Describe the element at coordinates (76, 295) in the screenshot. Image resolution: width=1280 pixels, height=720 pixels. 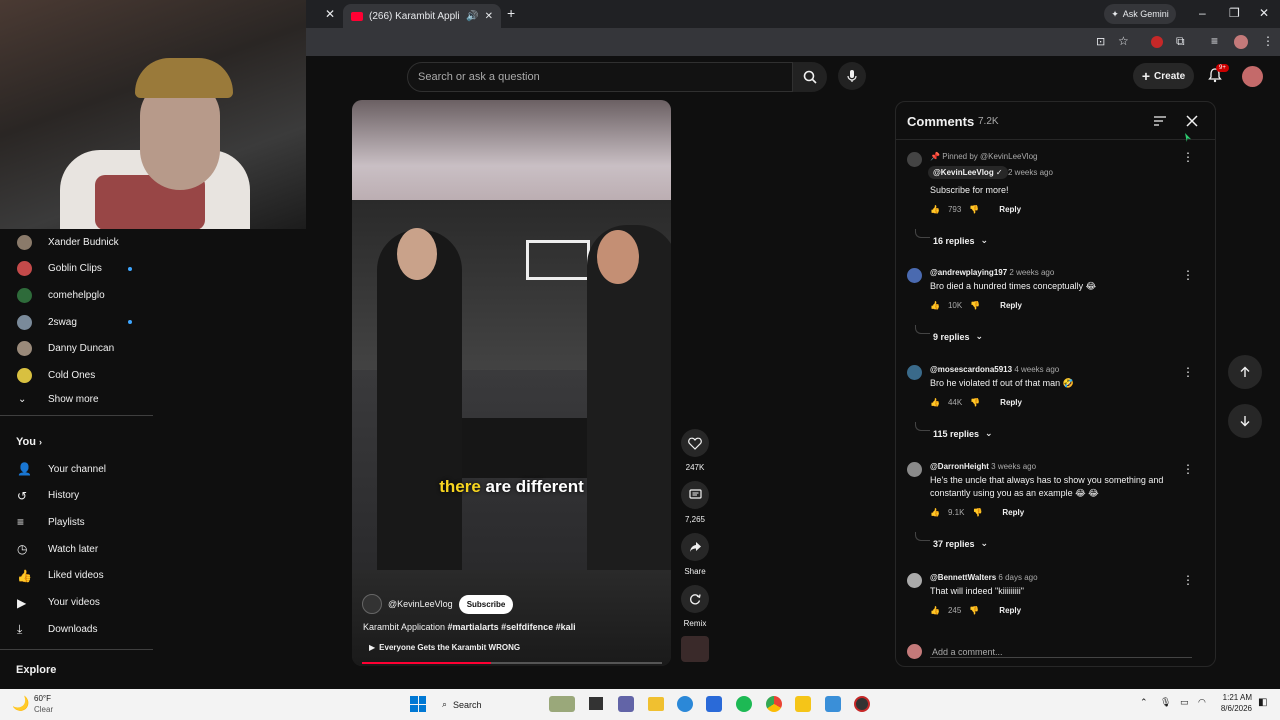
I see `sidebar-subscription: comehelpglo` at that location.